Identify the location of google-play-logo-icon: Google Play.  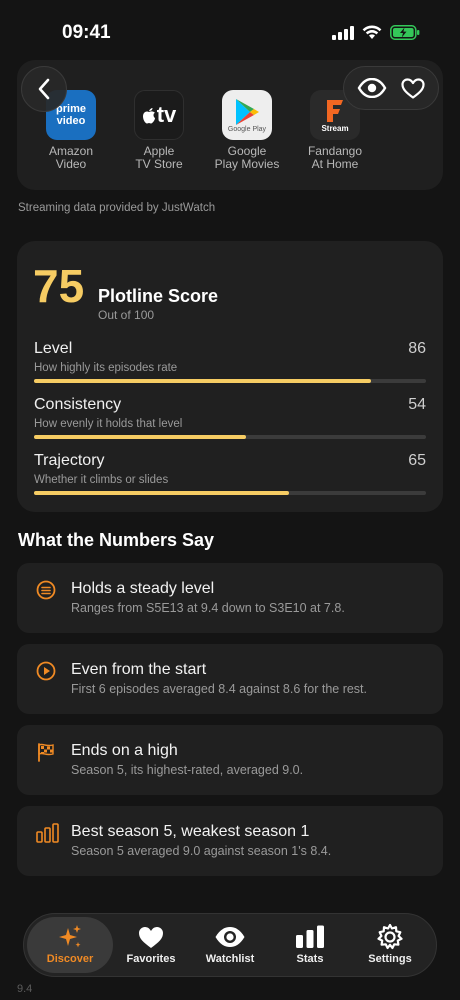
(247, 115).